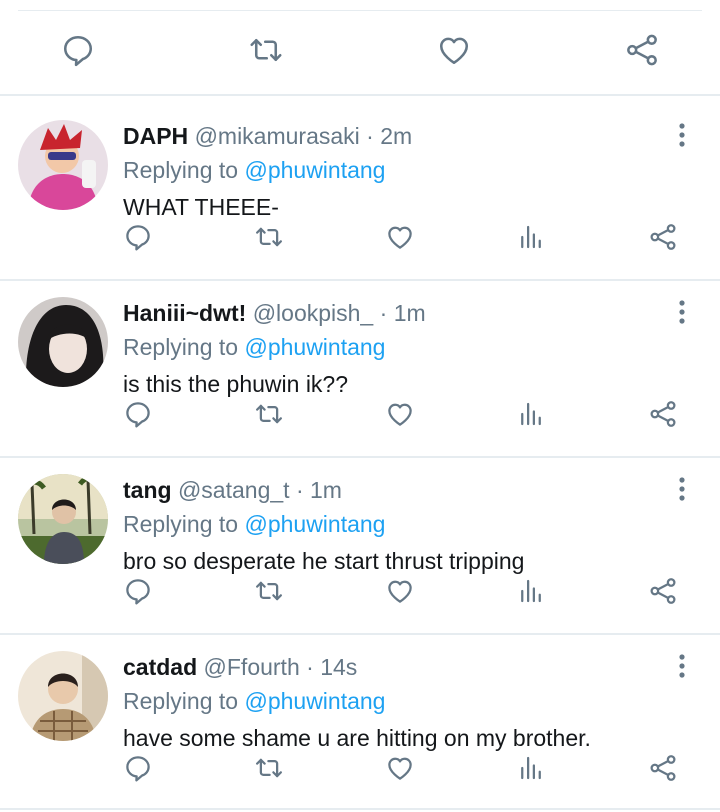 This screenshot has width=720, height=812. I want to click on reply-header: catdad @Ffourth · 14s, so click(240, 667).